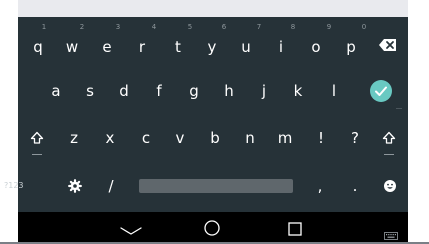 The image size is (429, 244). I want to click on shift-underline-left, so click(37, 154).